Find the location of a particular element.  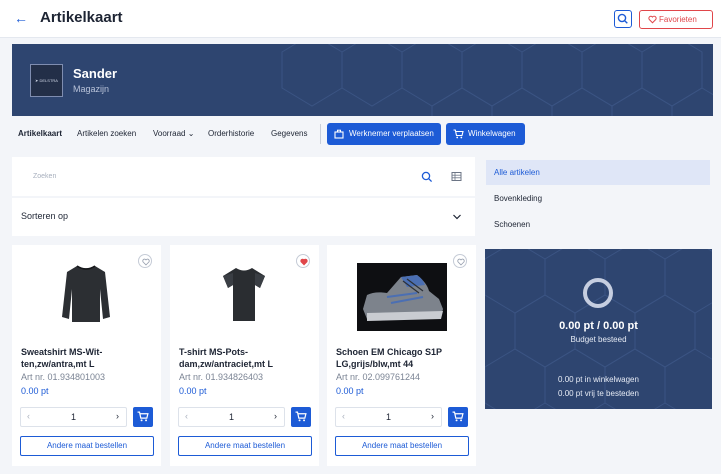

category-list: Alle artikelen Bovenkleding Schoenen is located at coordinates (599, 199).